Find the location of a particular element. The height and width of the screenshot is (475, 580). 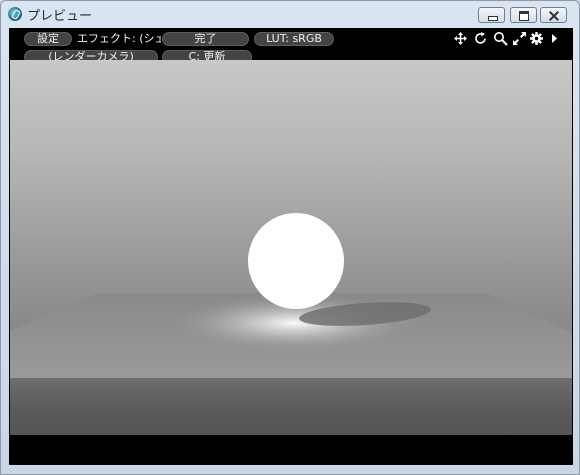

gear-icon is located at coordinates (536, 38).